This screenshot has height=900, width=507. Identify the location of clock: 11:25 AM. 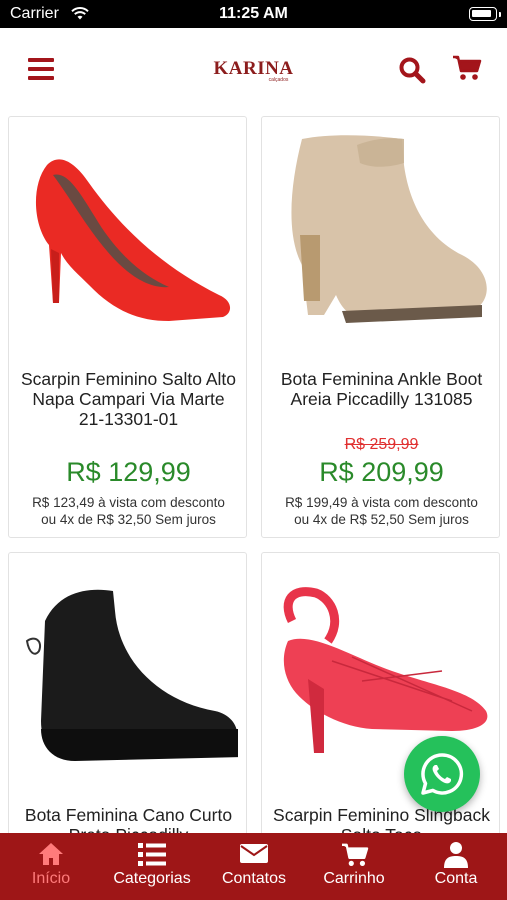
(253, 13).